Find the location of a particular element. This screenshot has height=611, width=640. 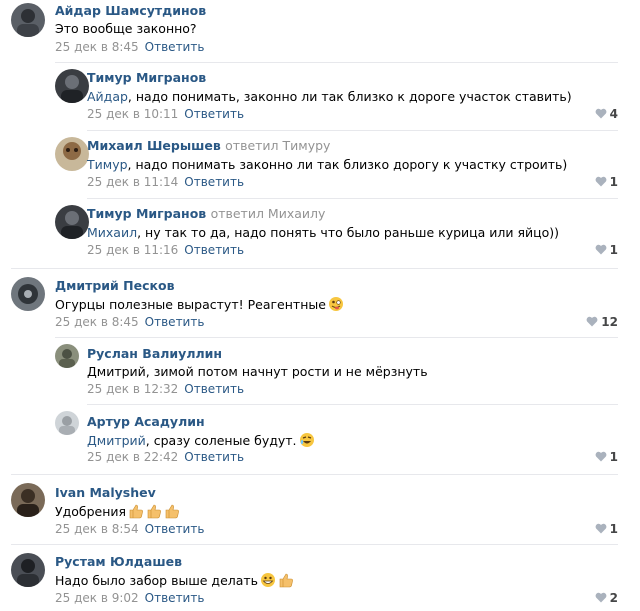

author-name: Айдар Шамсутдинов is located at coordinates (130, 10).